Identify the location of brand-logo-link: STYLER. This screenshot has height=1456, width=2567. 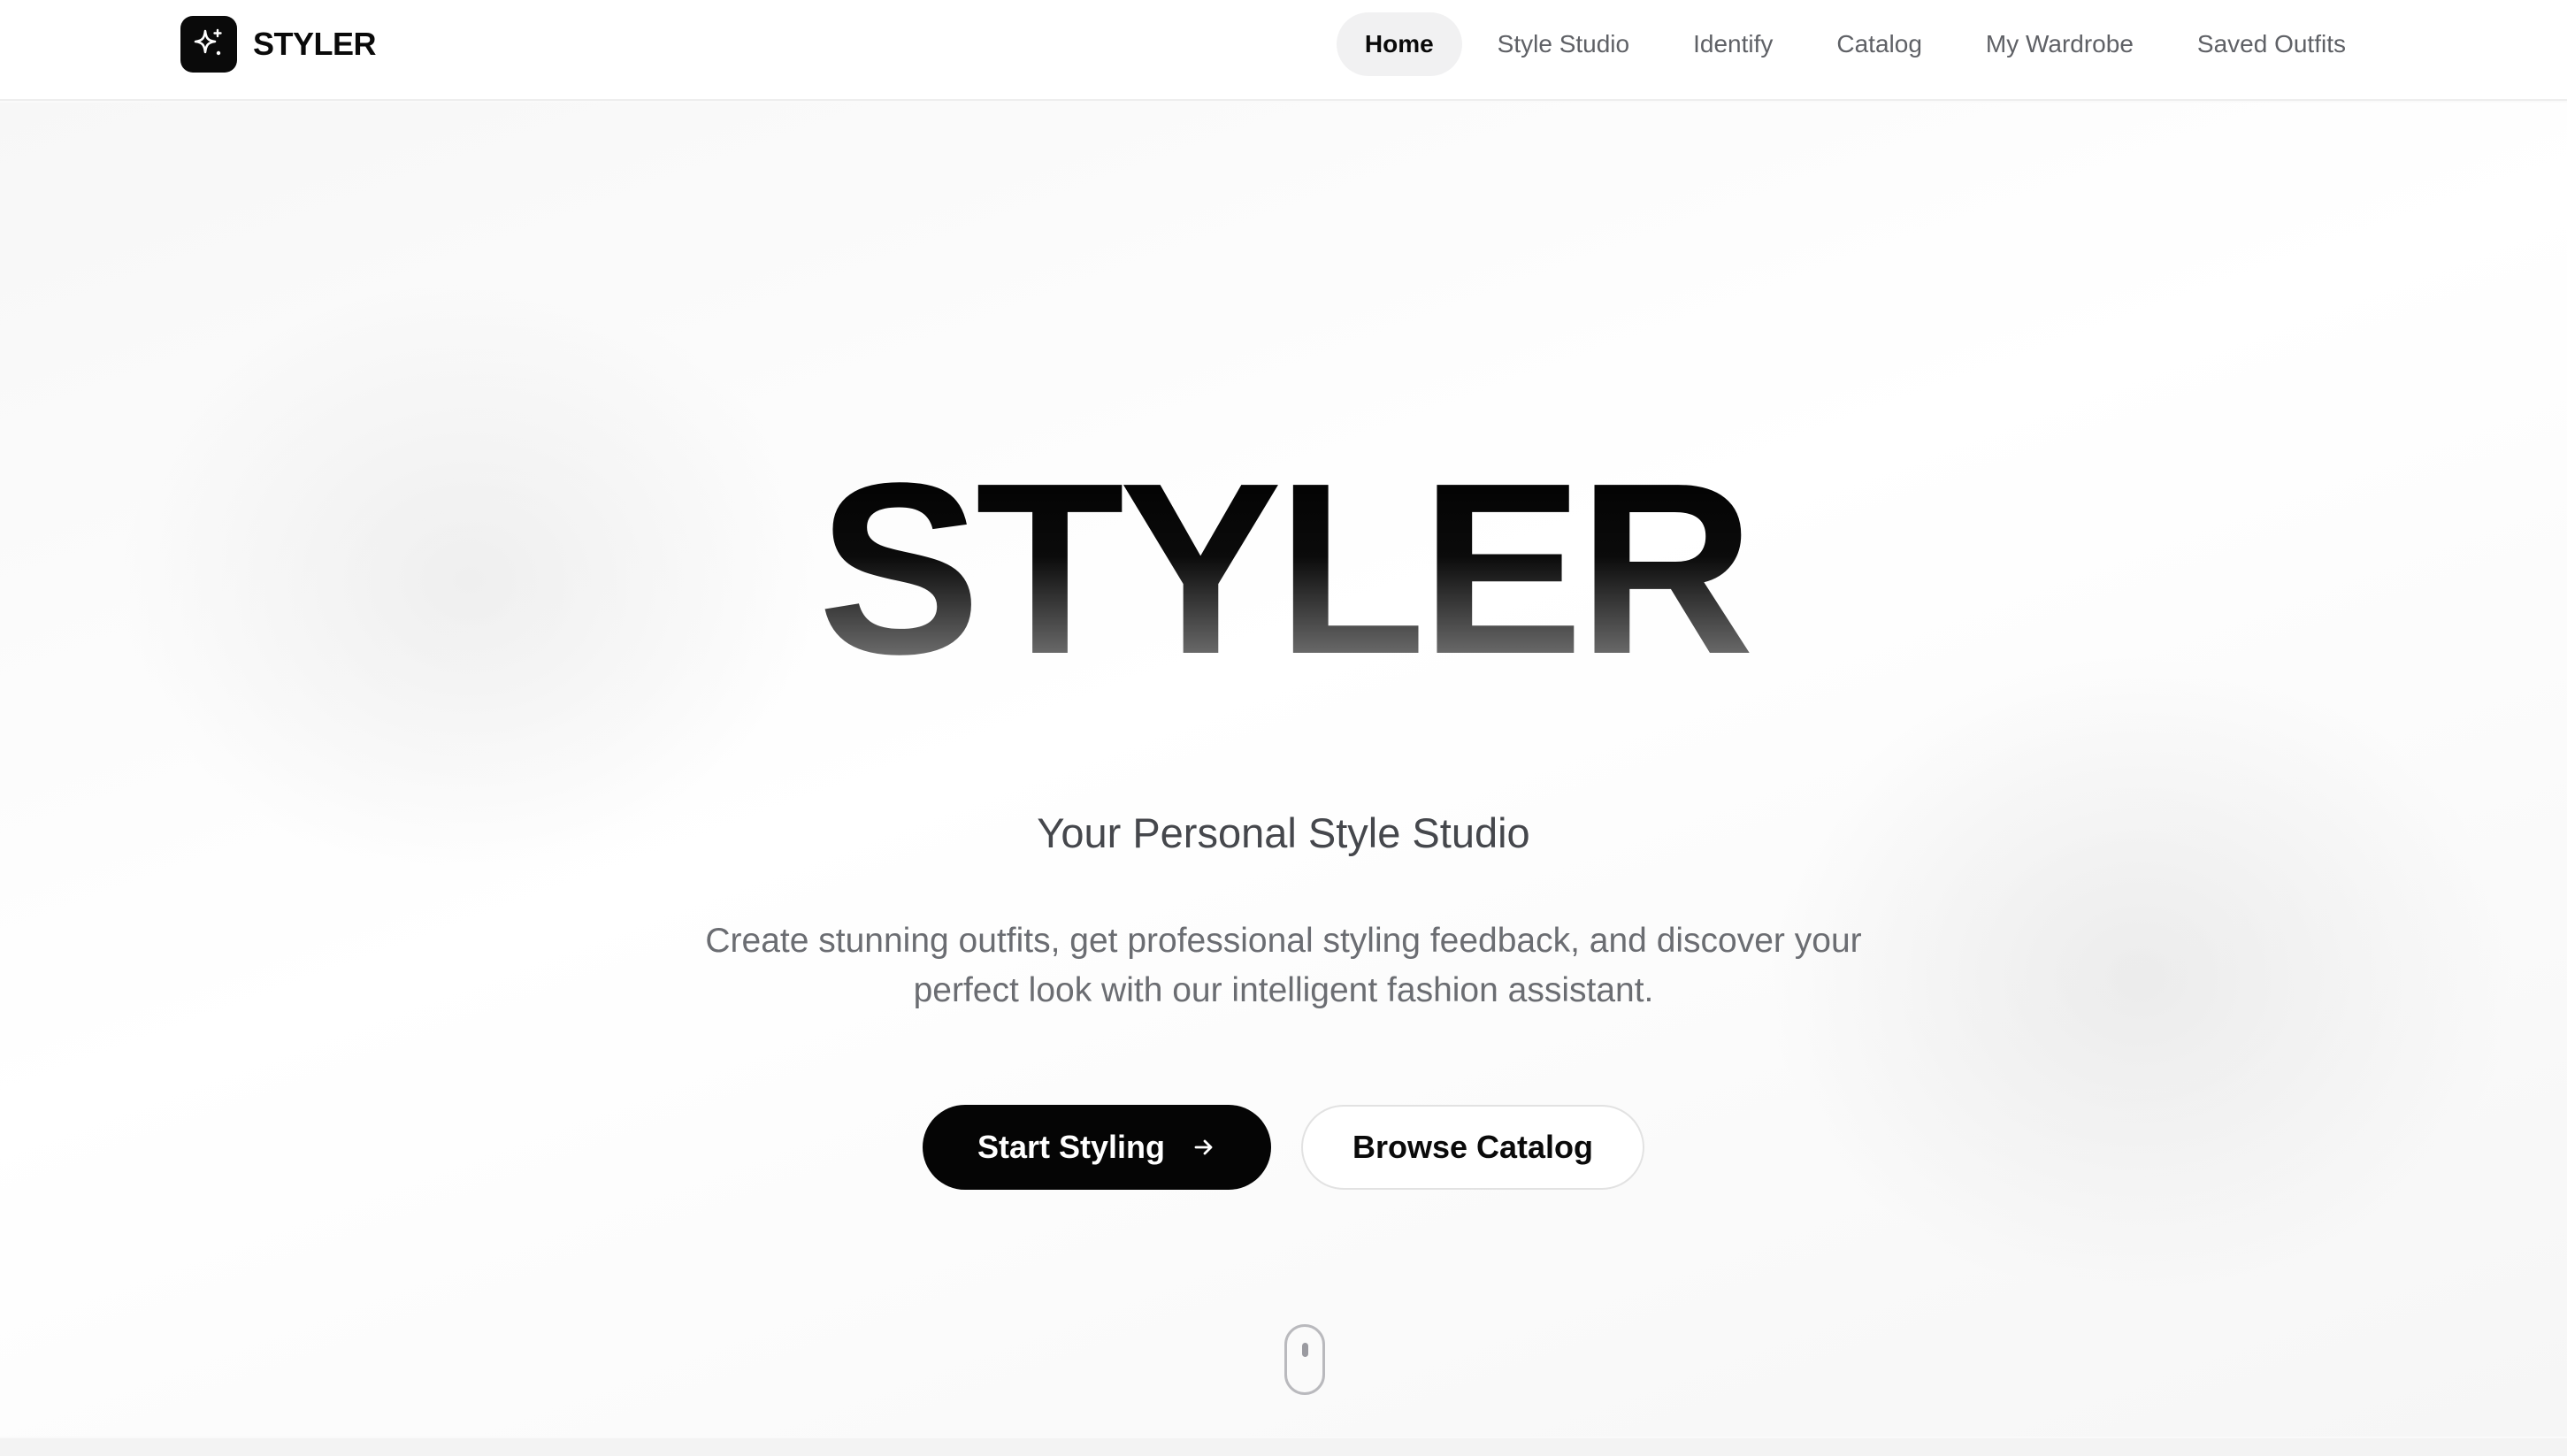
(278, 44).